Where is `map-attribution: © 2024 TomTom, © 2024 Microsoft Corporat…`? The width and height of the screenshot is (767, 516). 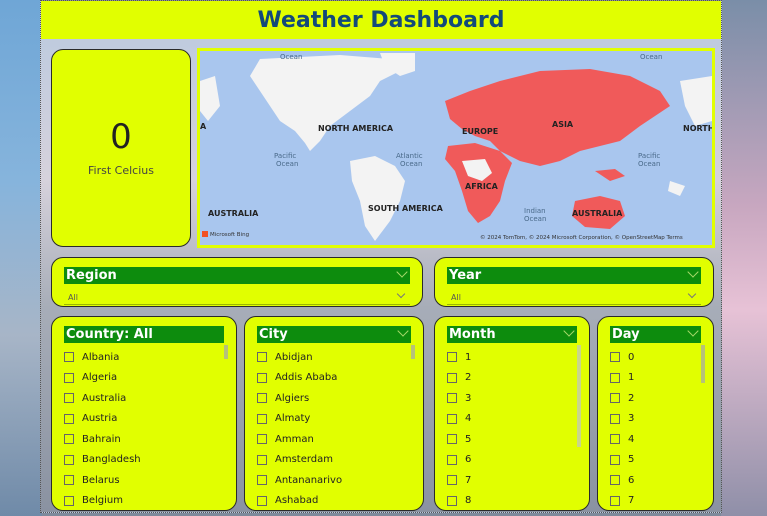 map-attribution: © 2024 TomTom, © 2024 Microsoft Corporat… is located at coordinates (581, 237).